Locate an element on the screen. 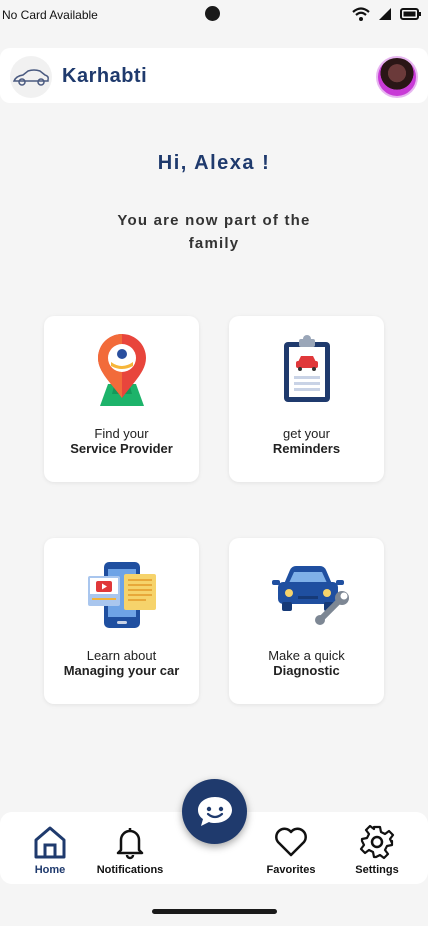 This screenshot has height=926, width=428. chat-bubble-icon is located at coordinates (214, 811).